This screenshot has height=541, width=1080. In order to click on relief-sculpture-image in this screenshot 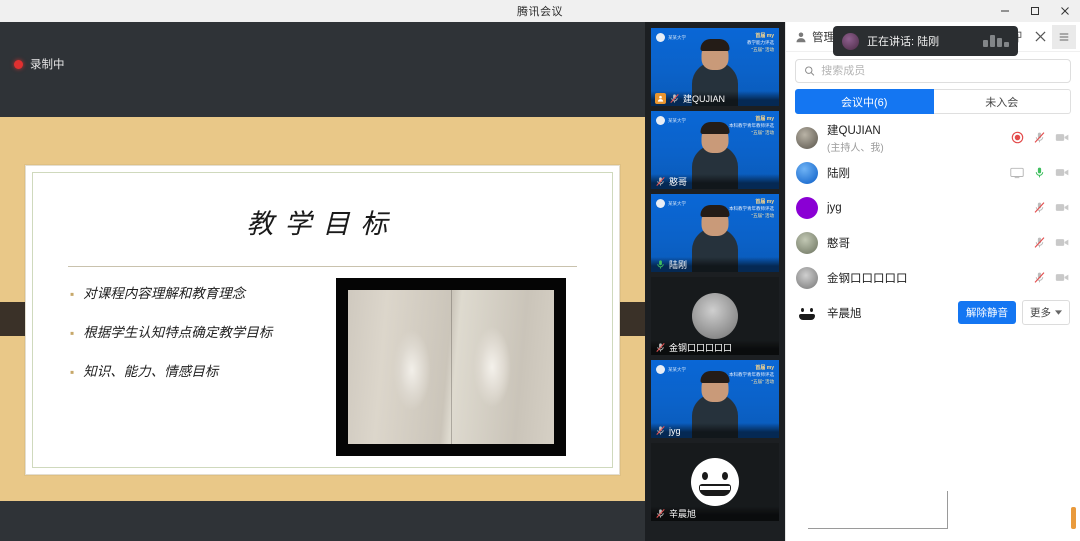, I will do `click(451, 367)`.